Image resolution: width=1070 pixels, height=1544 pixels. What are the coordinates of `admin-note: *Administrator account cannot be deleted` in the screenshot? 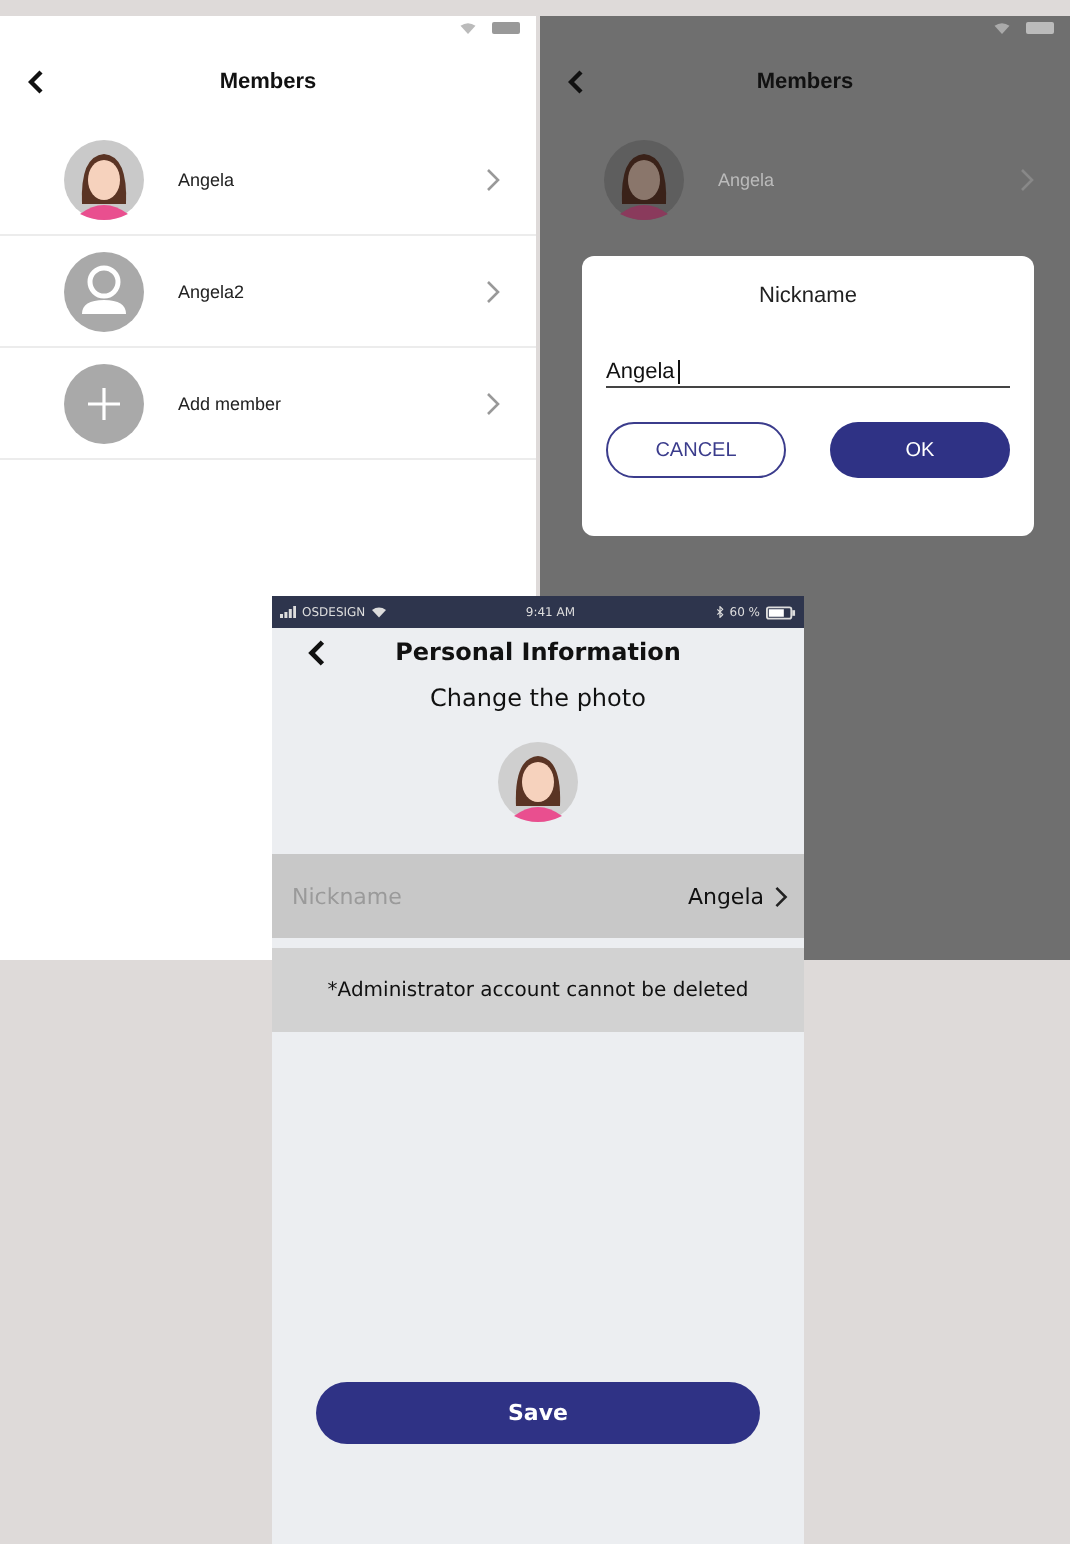 It's located at (538, 990).